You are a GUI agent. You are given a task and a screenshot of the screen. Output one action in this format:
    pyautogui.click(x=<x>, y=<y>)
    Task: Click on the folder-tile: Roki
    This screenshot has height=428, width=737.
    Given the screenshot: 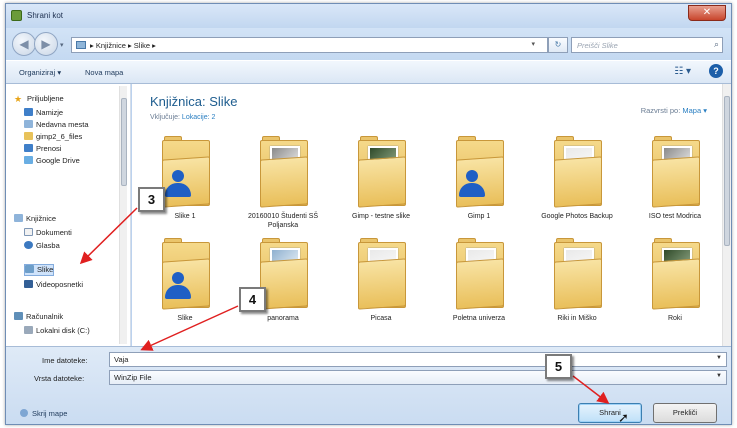 What is the action you would take?
    pyautogui.click(x=675, y=292)
    